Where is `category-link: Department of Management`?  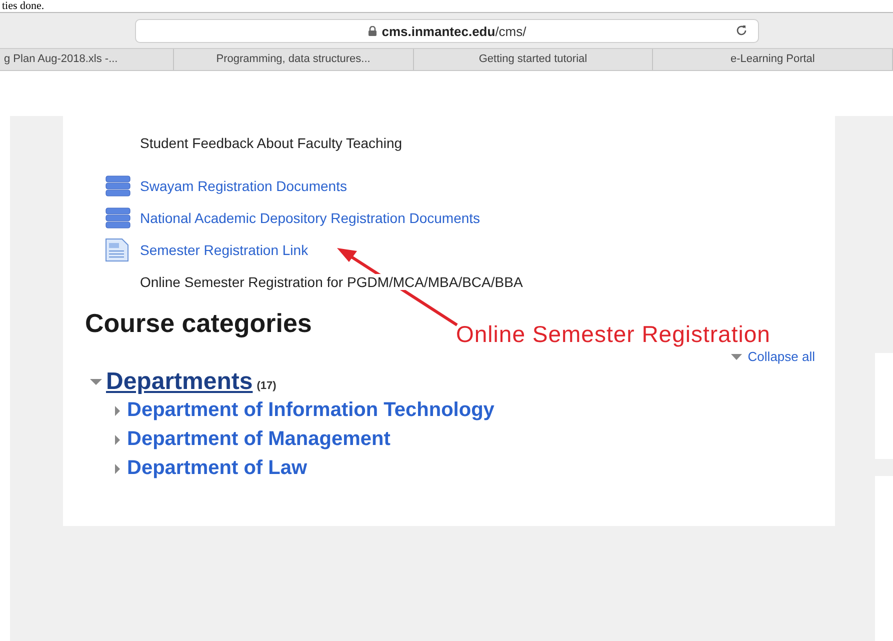 category-link: Department of Management is located at coordinates (258, 439).